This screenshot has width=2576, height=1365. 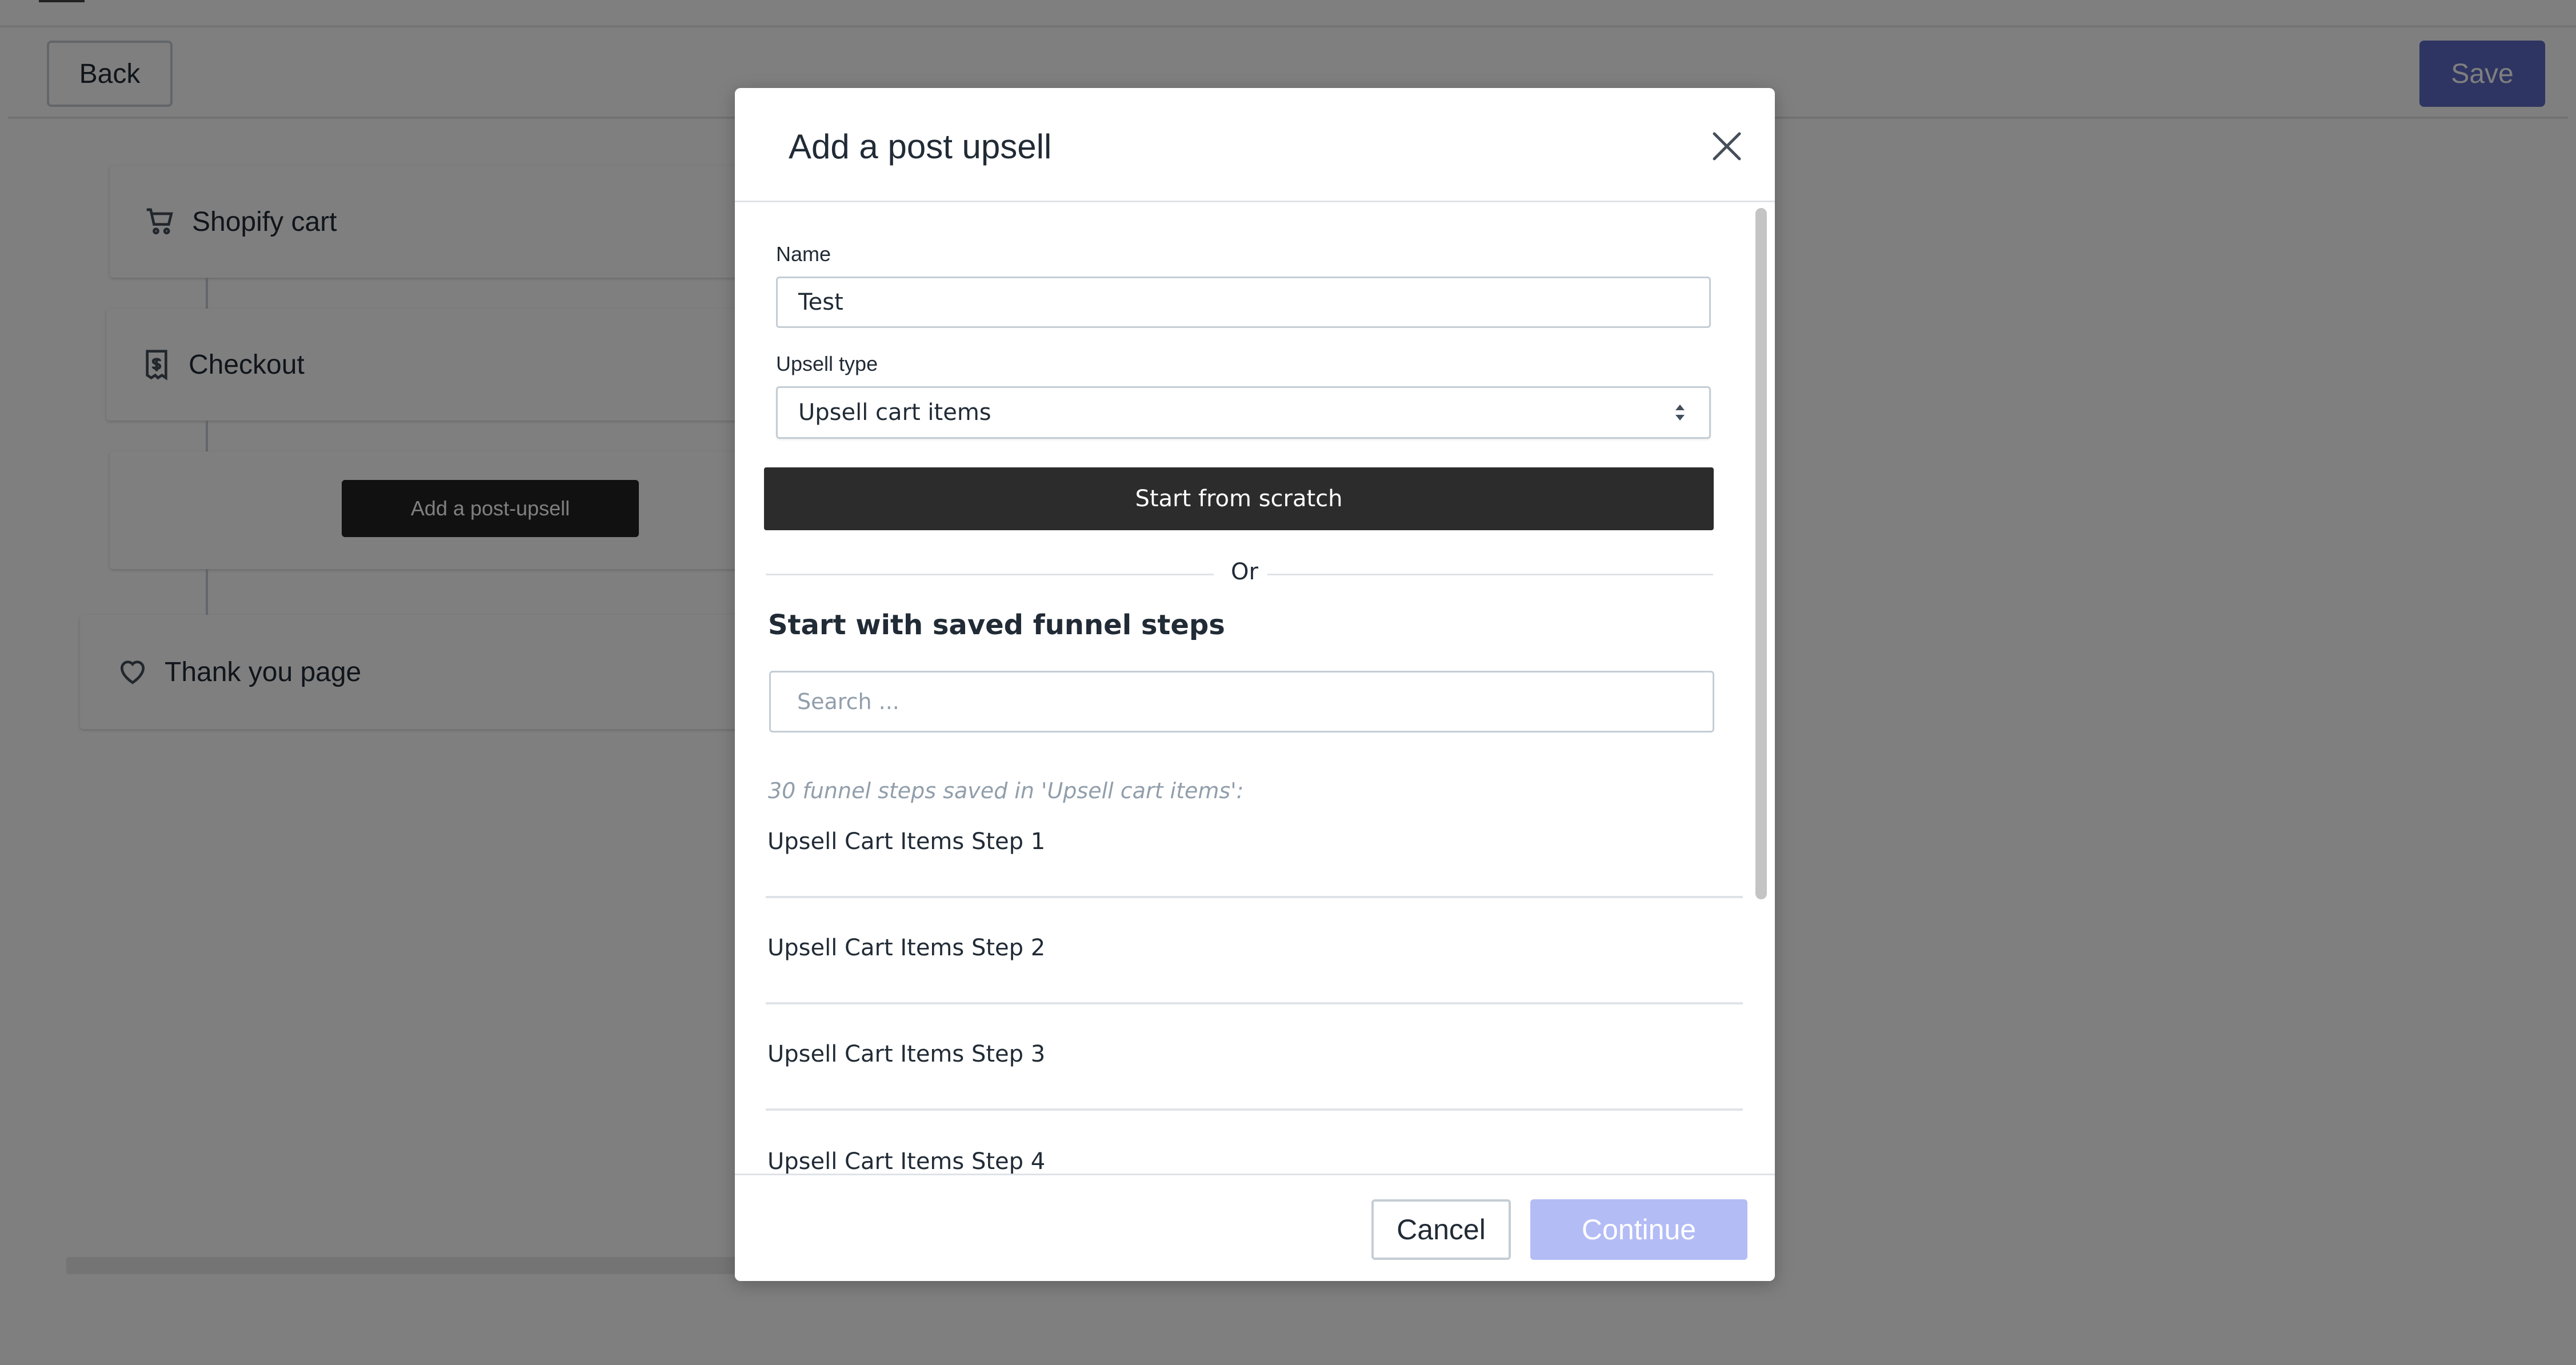 I want to click on modal-scrollbar, so click(x=1761, y=553).